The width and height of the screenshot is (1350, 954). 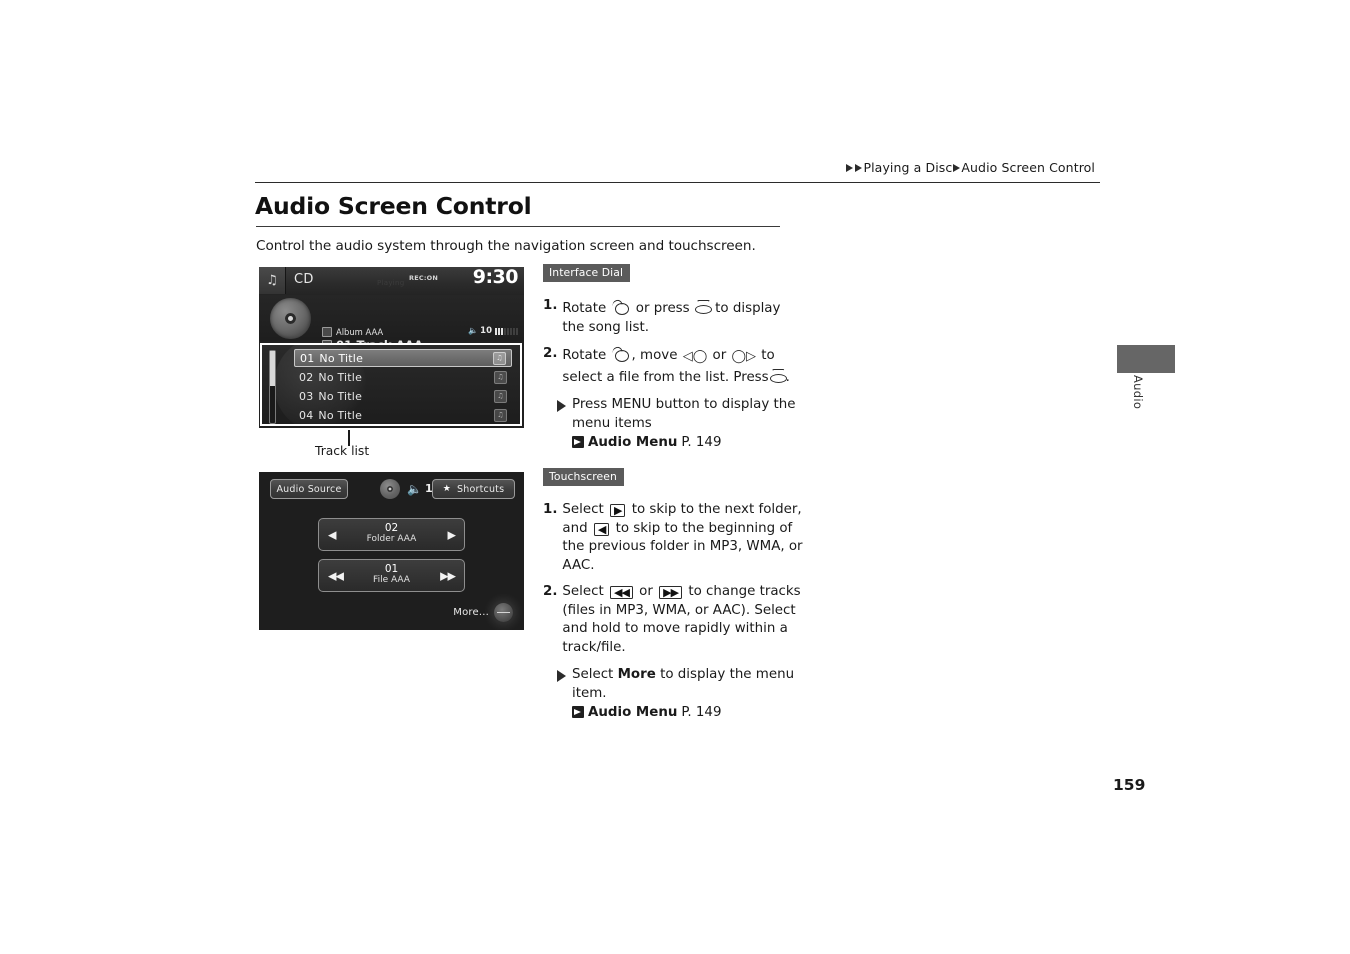 I want to click on cd-album-text: Album AAA, so click(x=360, y=332).